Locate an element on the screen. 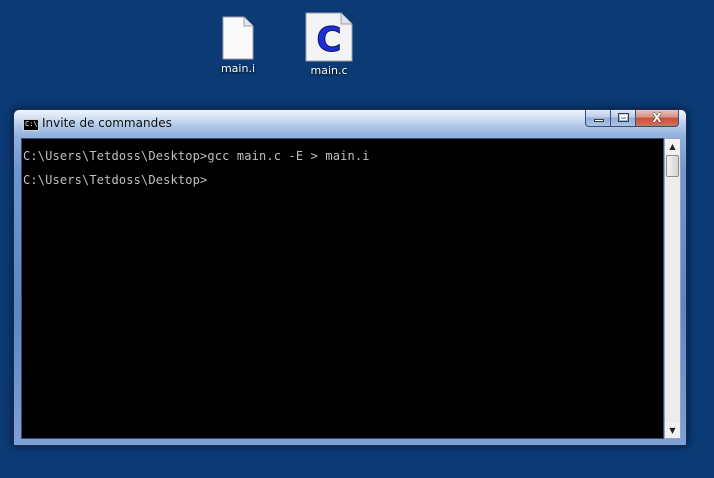 Image resolution: width=714 pixels, height=478 pixels. close-icon: X is located at coordinates (657, 118).